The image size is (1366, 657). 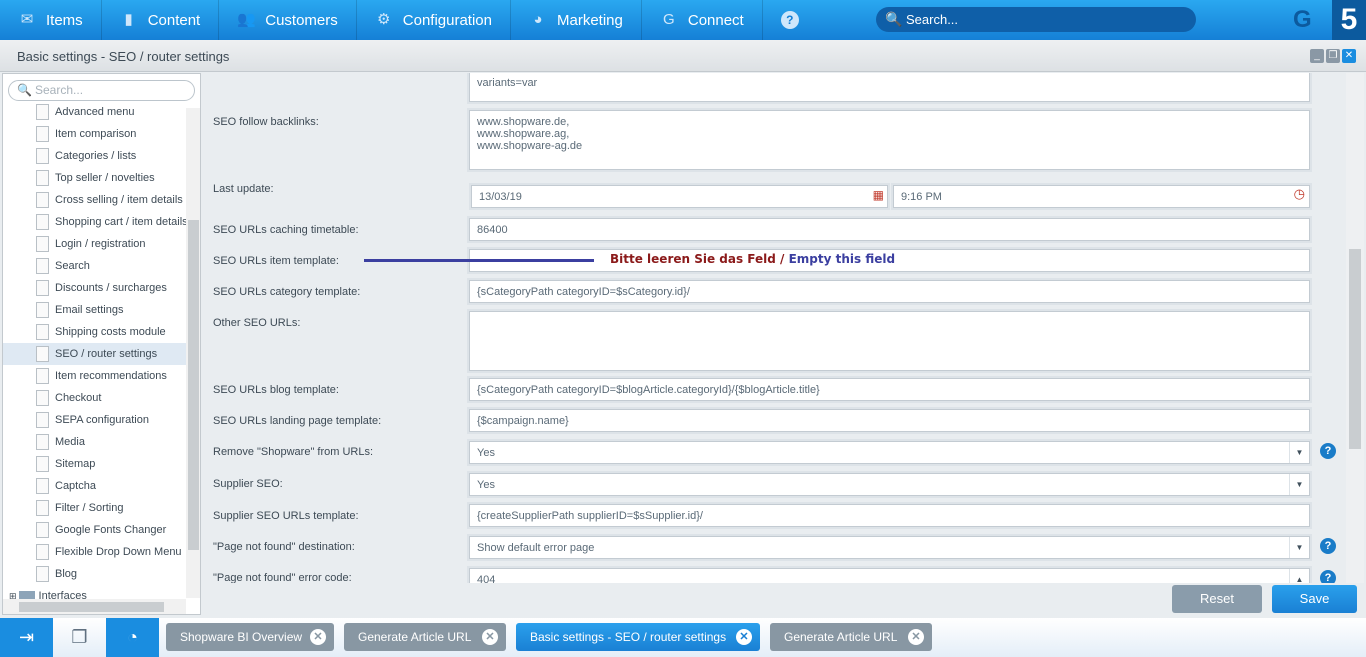 What do you see at coordinates (889, 484) in the screenshot?
I see `supplier-seo-select: Yes ▼` at bounding box center [889, 484].